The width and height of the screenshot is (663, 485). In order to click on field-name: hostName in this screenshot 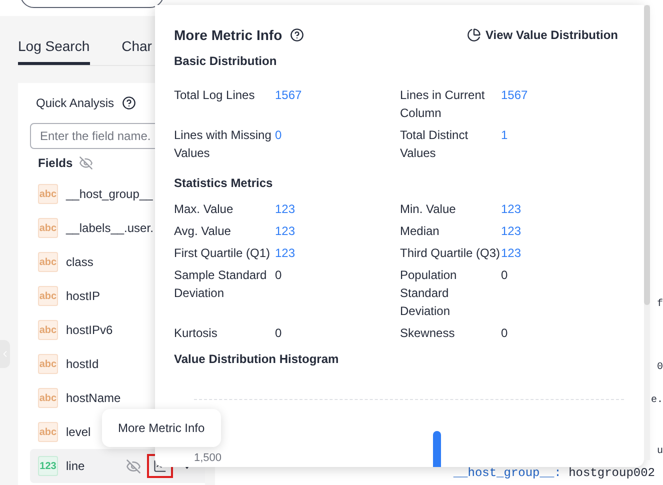, I will do `click(93, 398)`.